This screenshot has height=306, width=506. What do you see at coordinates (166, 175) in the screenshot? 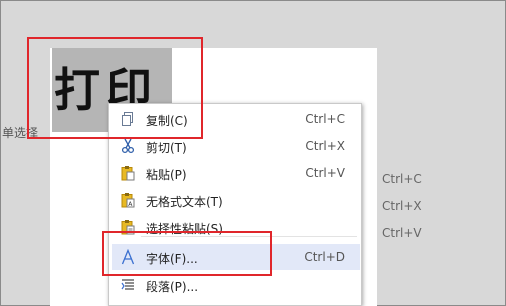
I see `menu-item-label: 粘贴(P)` at bounding box center [166, 175].